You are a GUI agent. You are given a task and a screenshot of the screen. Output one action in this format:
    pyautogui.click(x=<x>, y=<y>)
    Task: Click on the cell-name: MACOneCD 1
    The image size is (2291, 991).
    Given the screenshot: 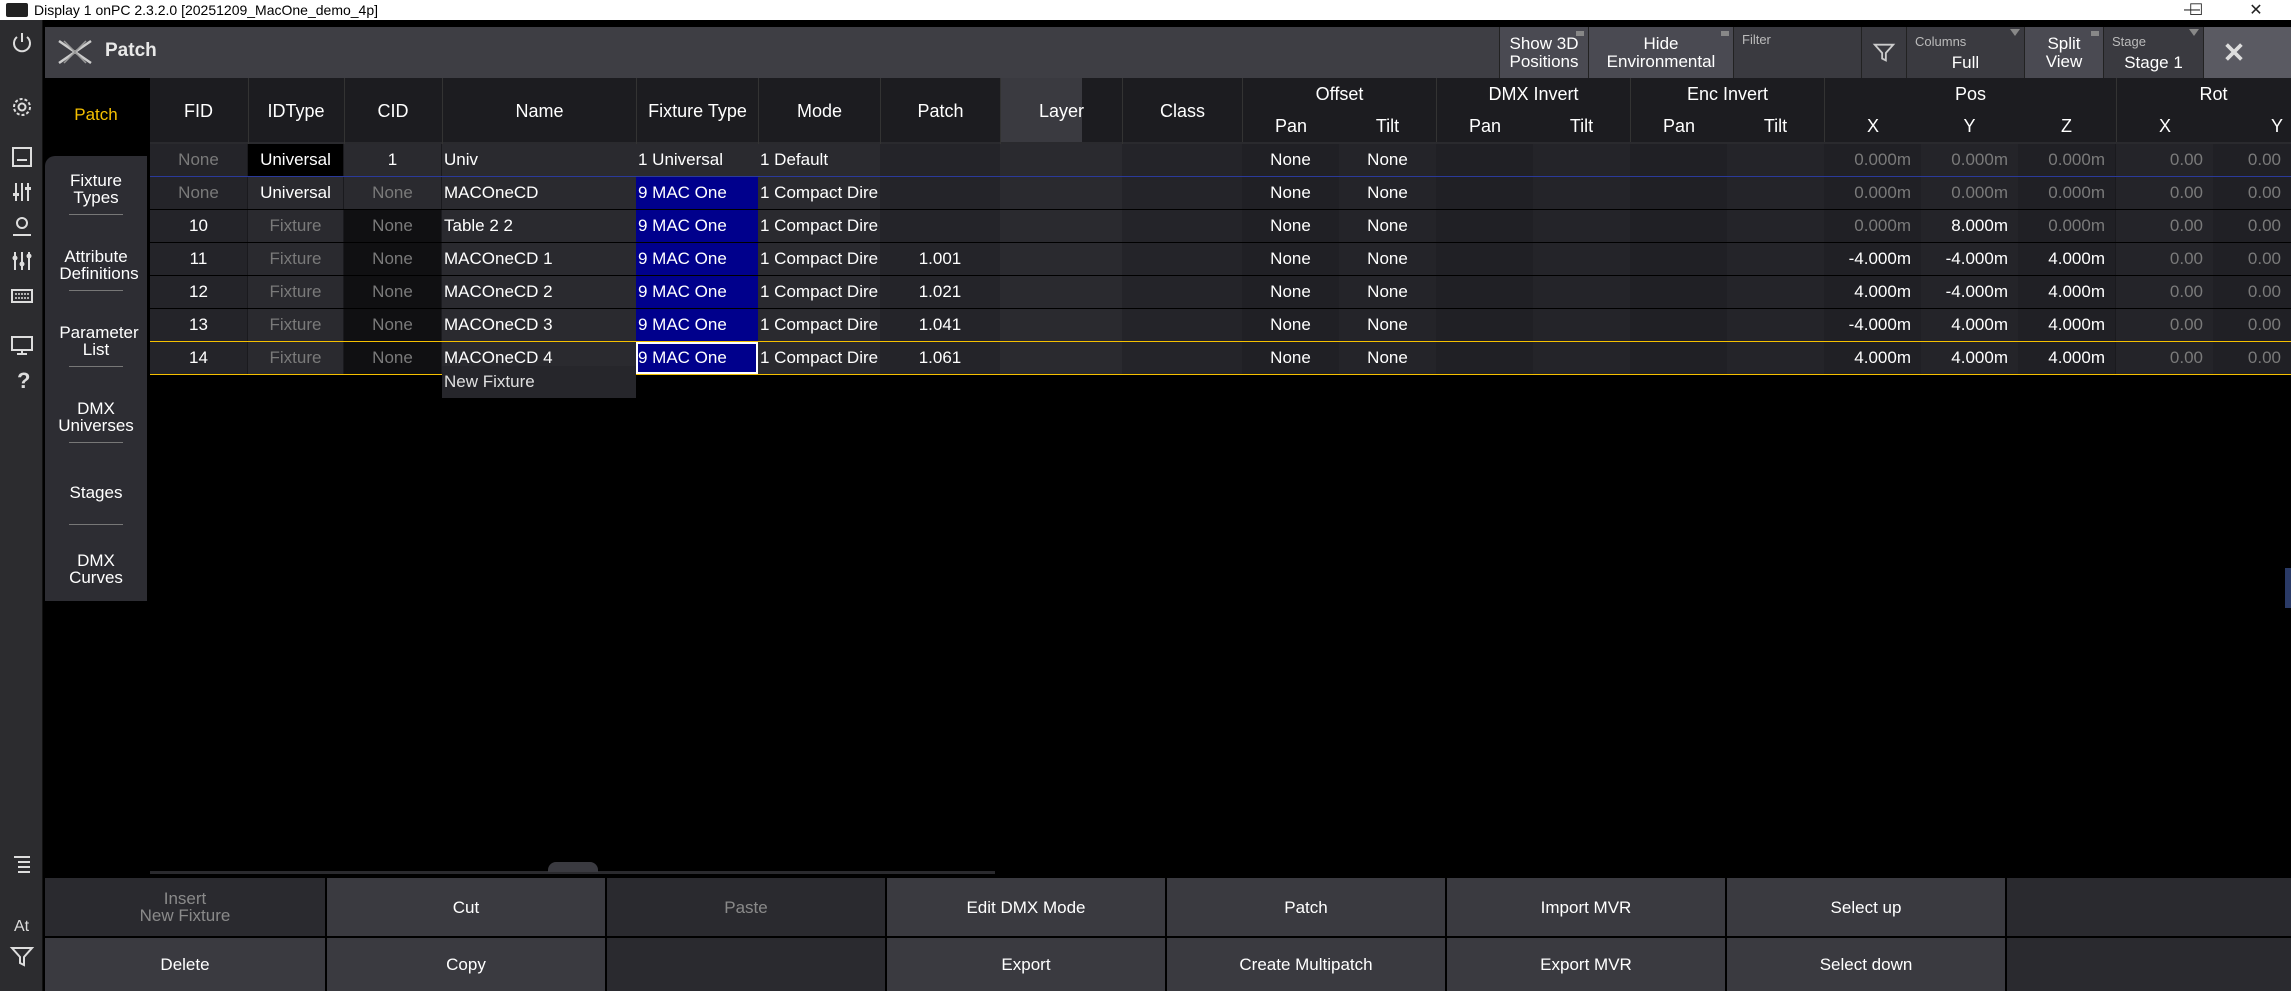 What is the action you would take?
    pyautogui.click(x=539, y=259)
    